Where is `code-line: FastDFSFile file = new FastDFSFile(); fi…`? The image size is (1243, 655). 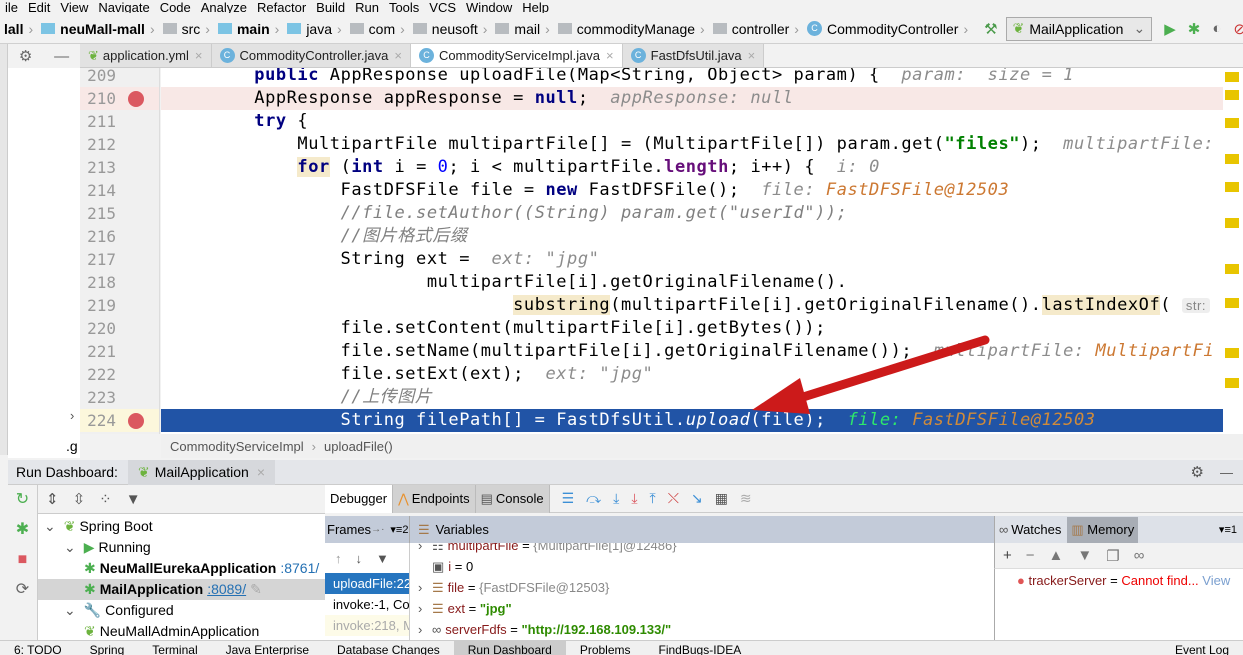 code-line: FastDFSFile file = new FastDFSFile(); fi… is located at coordinates (692, 190).